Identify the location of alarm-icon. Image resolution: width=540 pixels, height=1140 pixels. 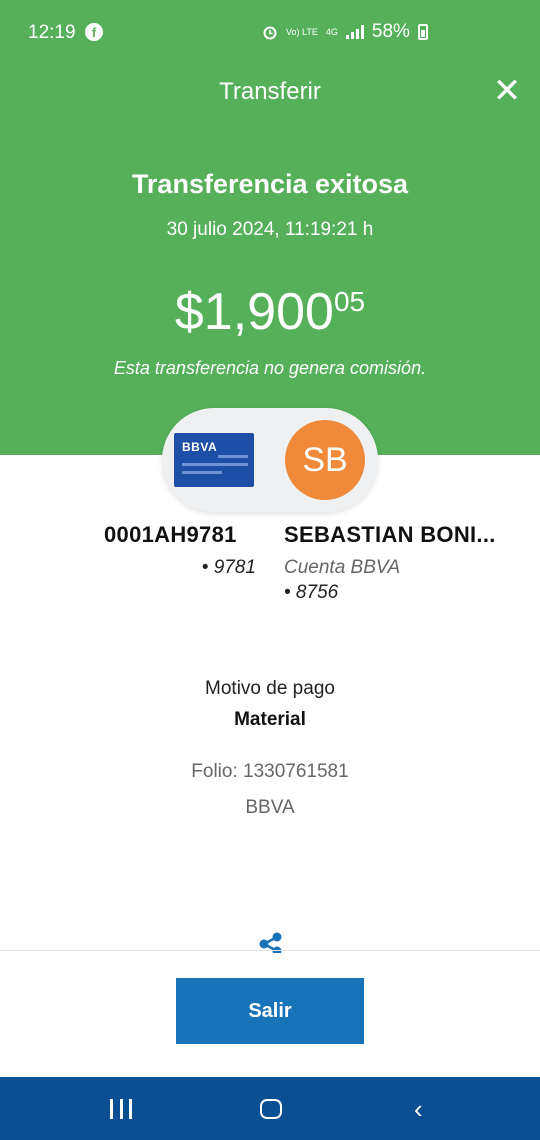
(270, 33).